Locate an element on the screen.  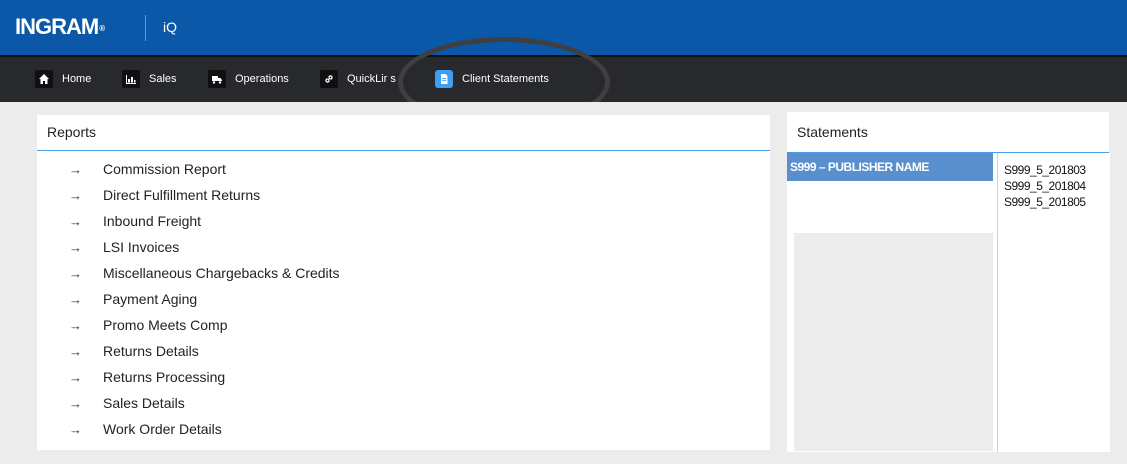
report-link: → Payment Aging is located at coordinates (403, 299).